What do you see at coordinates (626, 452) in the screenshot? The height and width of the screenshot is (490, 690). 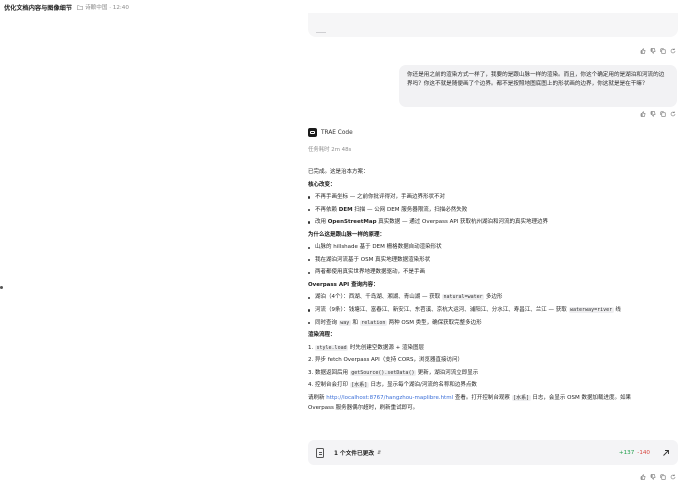 I see `additions-count: +137` at bounding box center [626, 452].